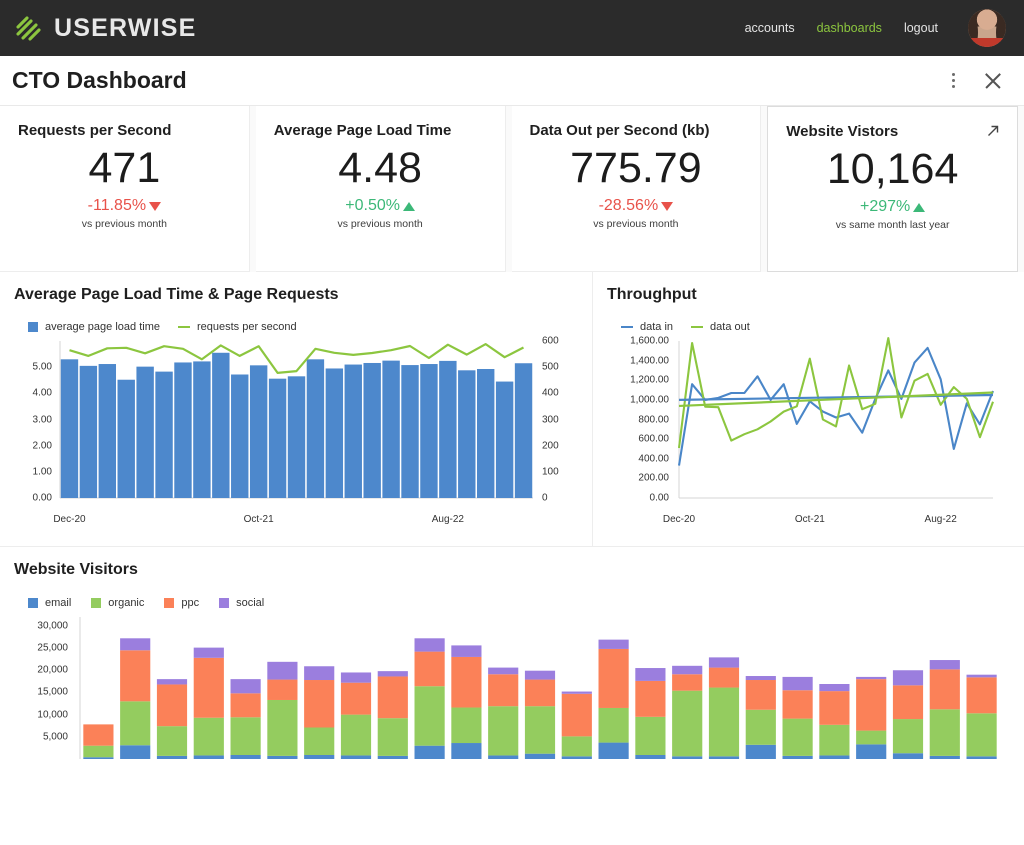 The width and height of the screenshot is (1024, 845). Describe the element at coordinates (649, 341) in the screenshot. I see `axis-tick-label: 1,600.00` at that location.